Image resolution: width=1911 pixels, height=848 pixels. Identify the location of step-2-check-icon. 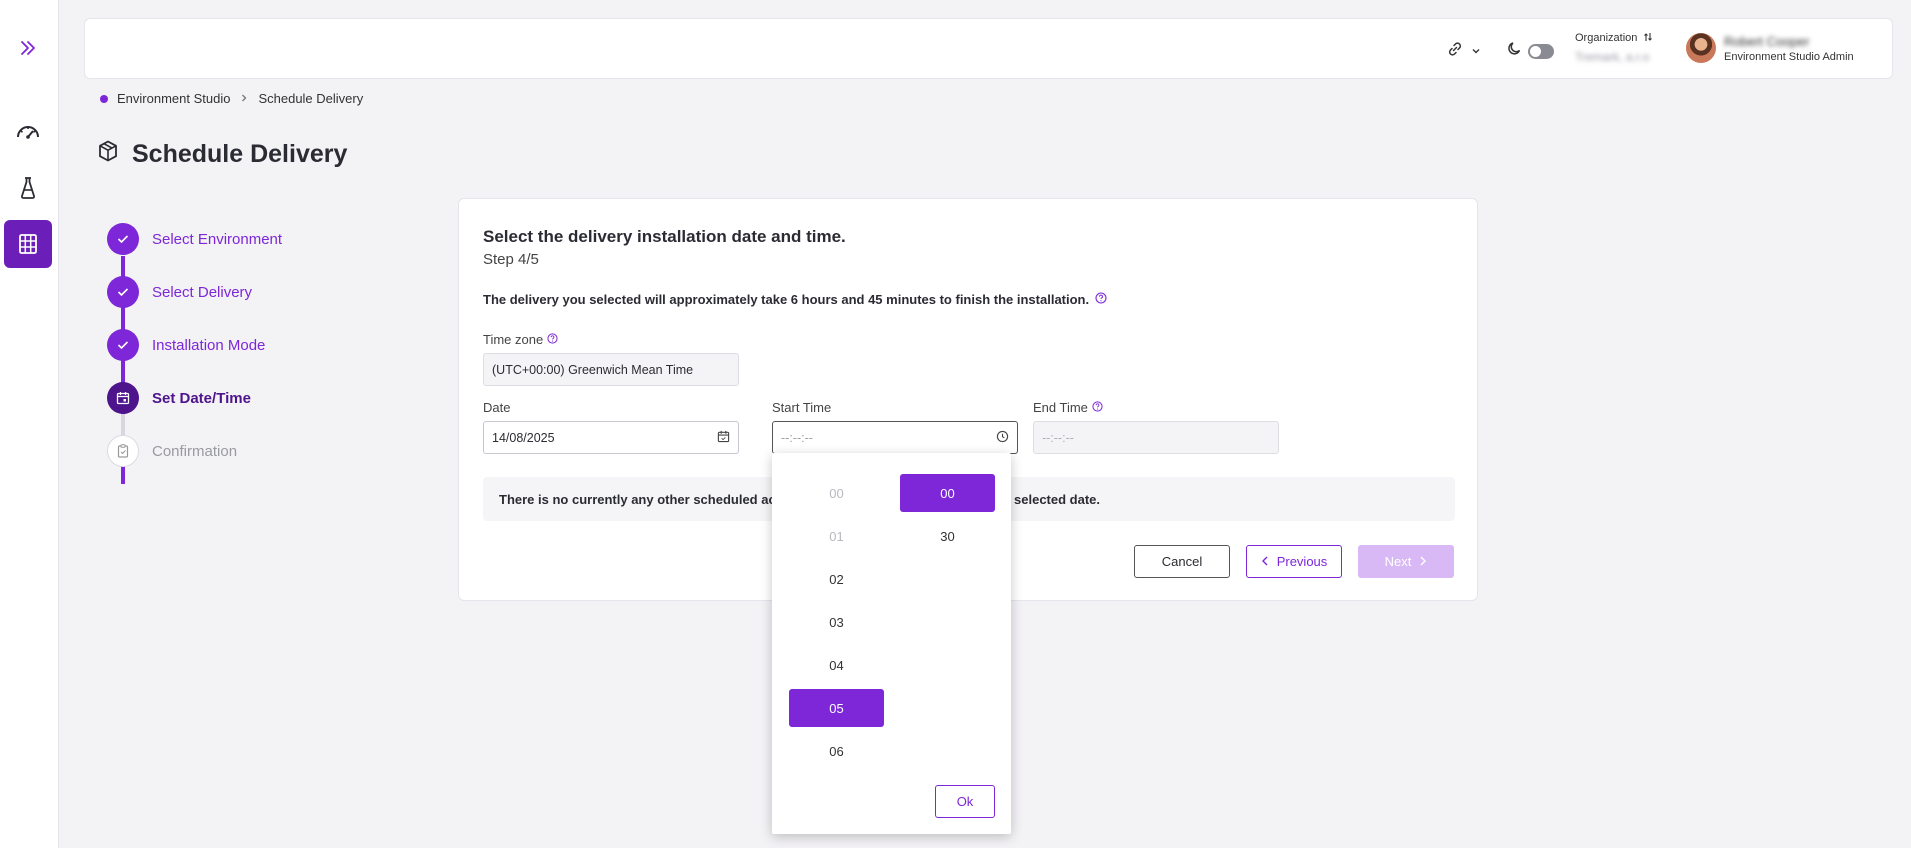
(123, 292).